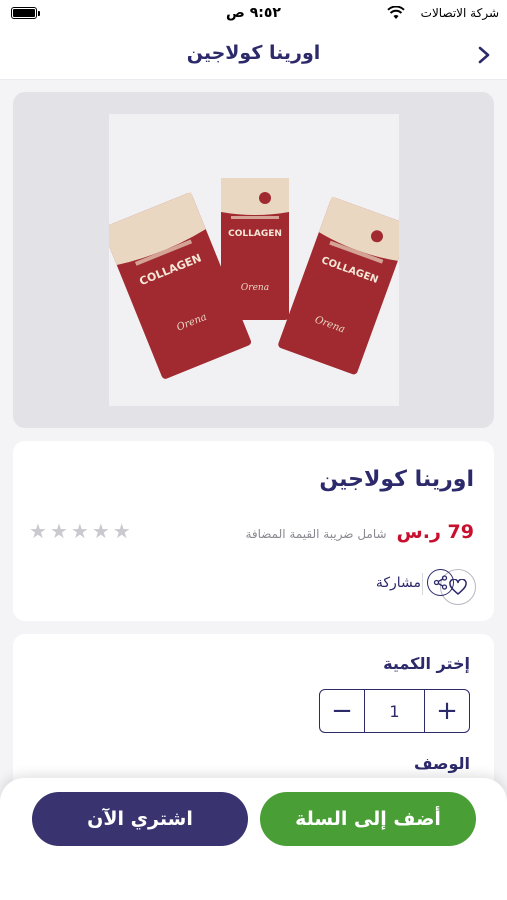 The image size is (507, 900). What do you see at coordinates (435, 532) in the screenshot?
I see `product-price: 79 ر.س` at bounding box center [435, 532].